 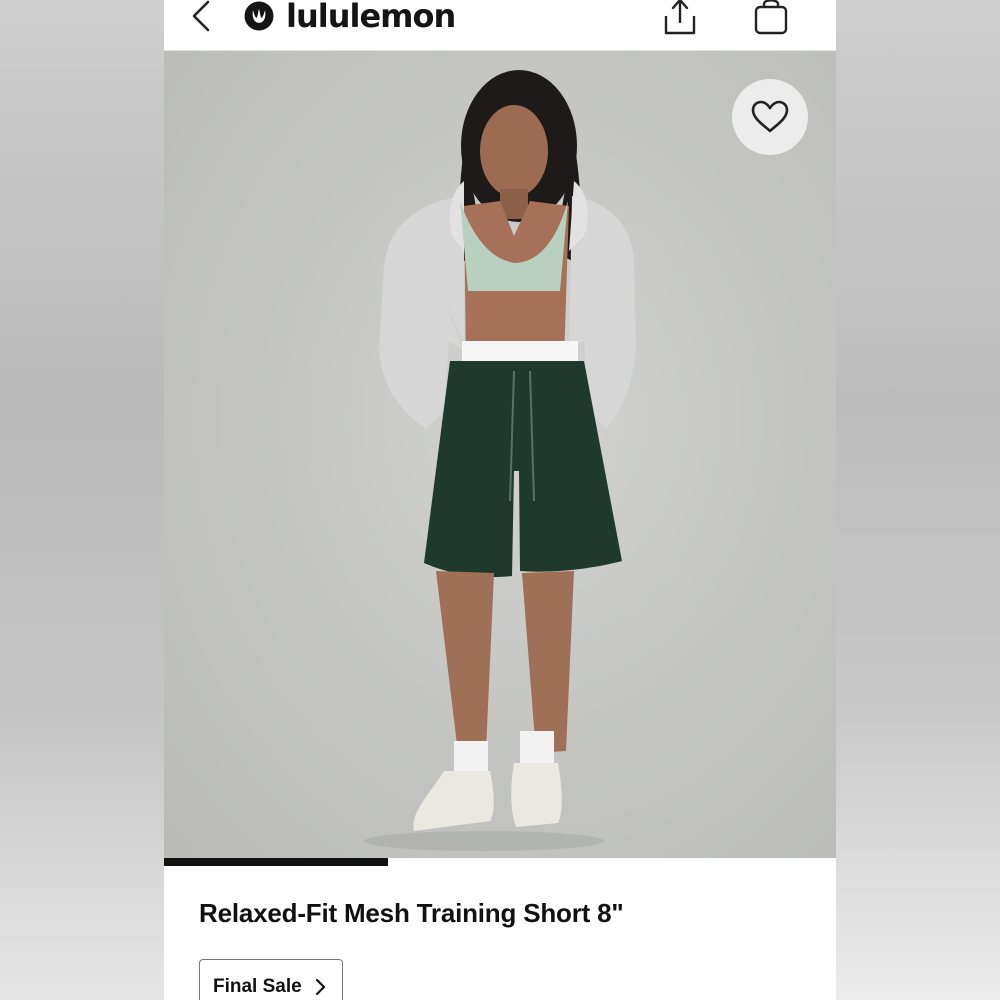 I want to click on wishlist-button, so click(x=770, y=117).